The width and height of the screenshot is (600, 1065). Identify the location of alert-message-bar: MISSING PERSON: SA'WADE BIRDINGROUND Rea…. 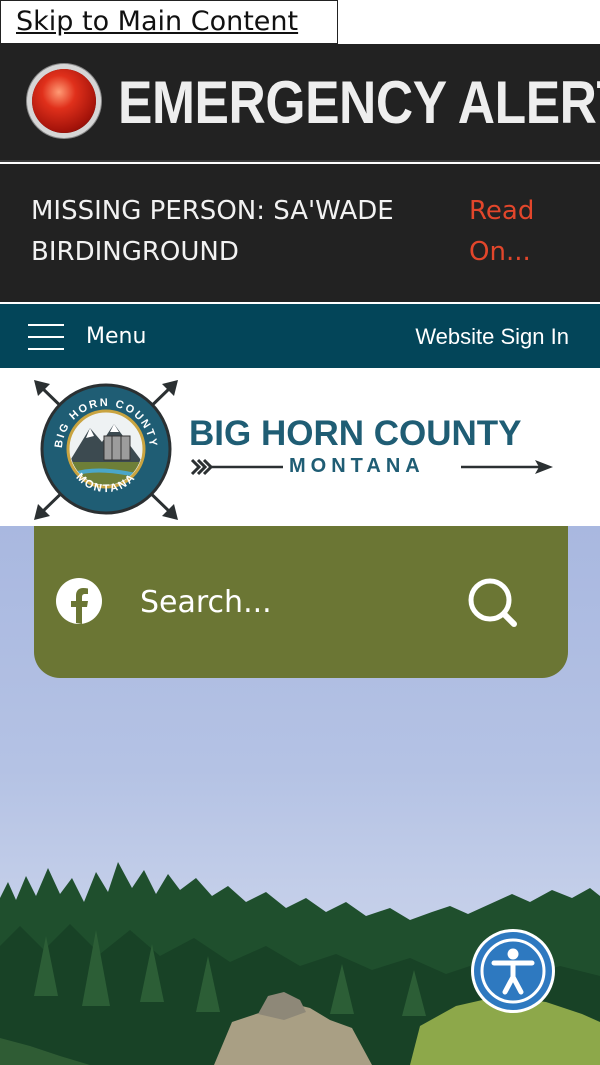
(300, 233).